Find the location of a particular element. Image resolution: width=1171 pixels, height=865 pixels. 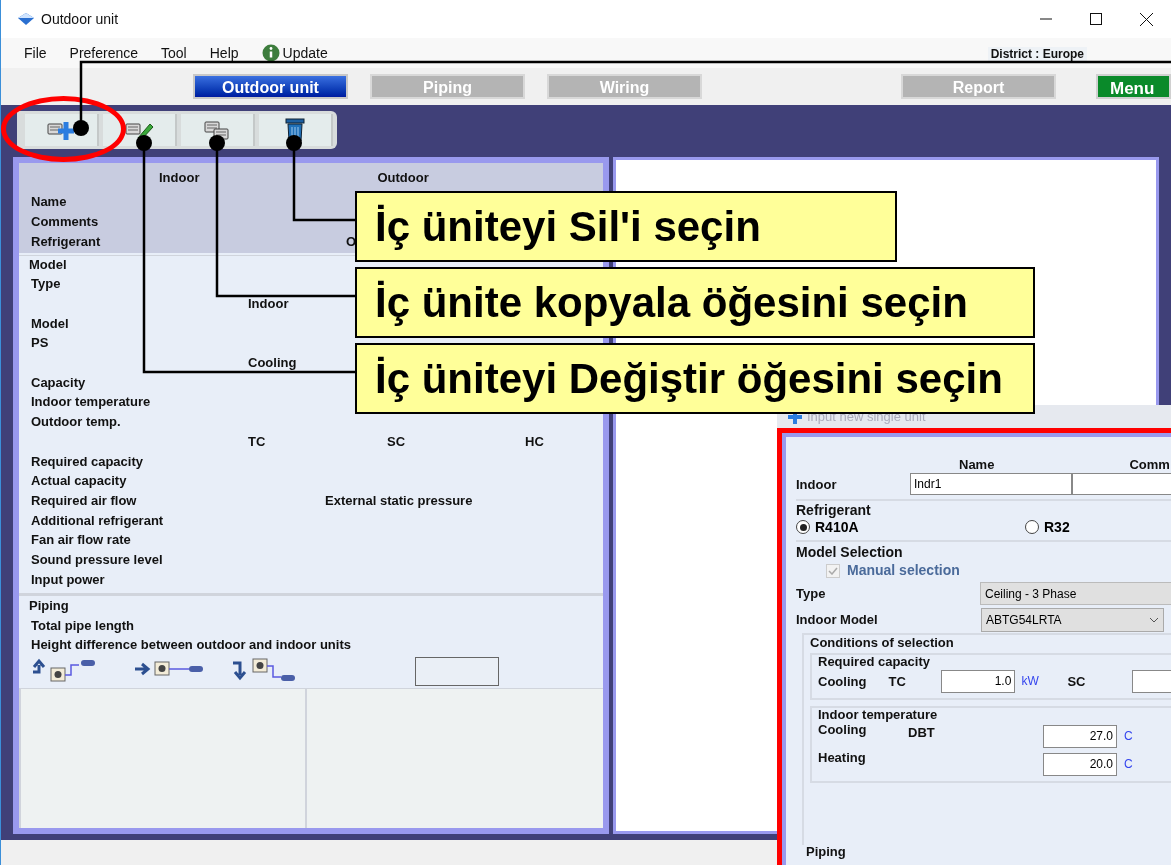

empty-field is located at coordinates (457, 671).